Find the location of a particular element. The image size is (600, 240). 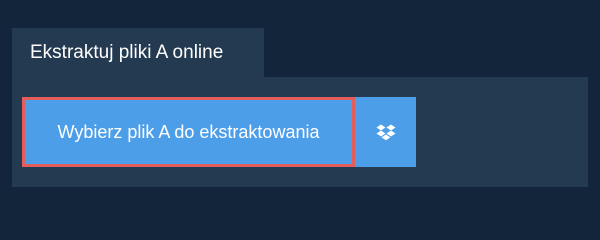

tab-extract-online: Ekstraktuj pliki A online is located at coordinates (138, 52).